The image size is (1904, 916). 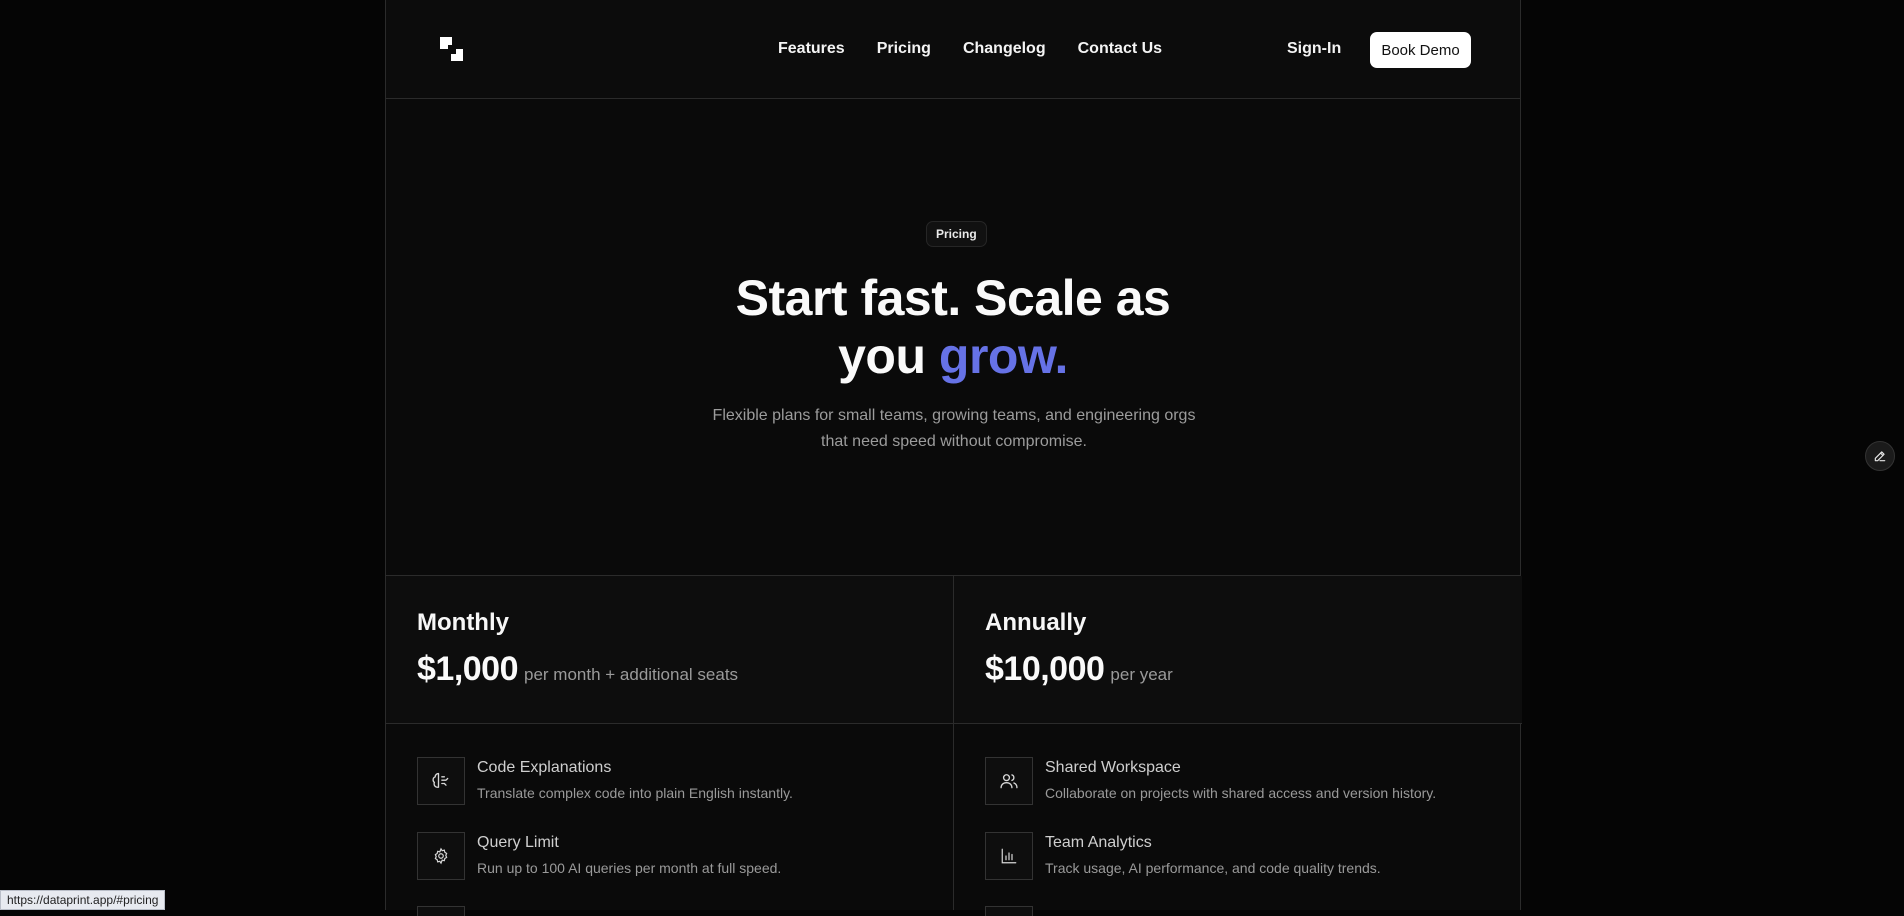 I want to click on plan-price-row: $10,000 per year, so click(x=1079, y=669).